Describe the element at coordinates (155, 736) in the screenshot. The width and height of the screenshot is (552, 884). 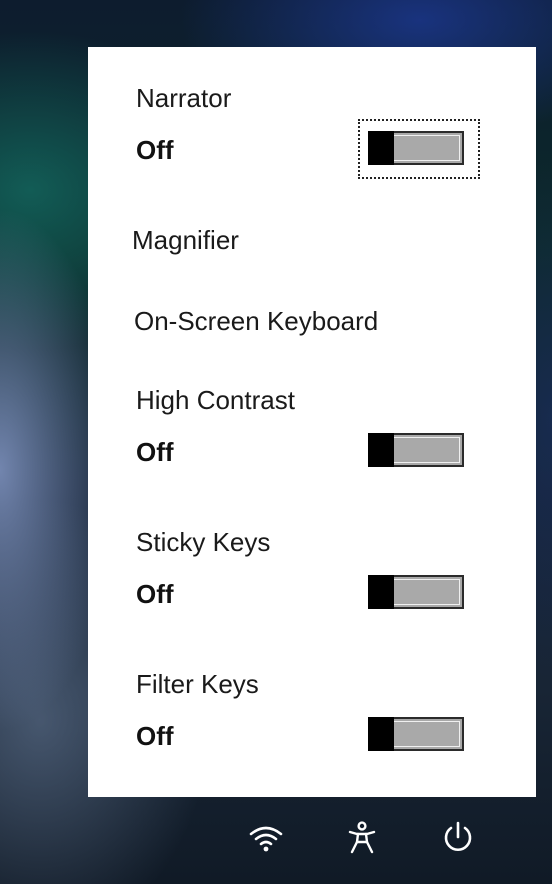
I see `filter-keys-state: Off` at that location.